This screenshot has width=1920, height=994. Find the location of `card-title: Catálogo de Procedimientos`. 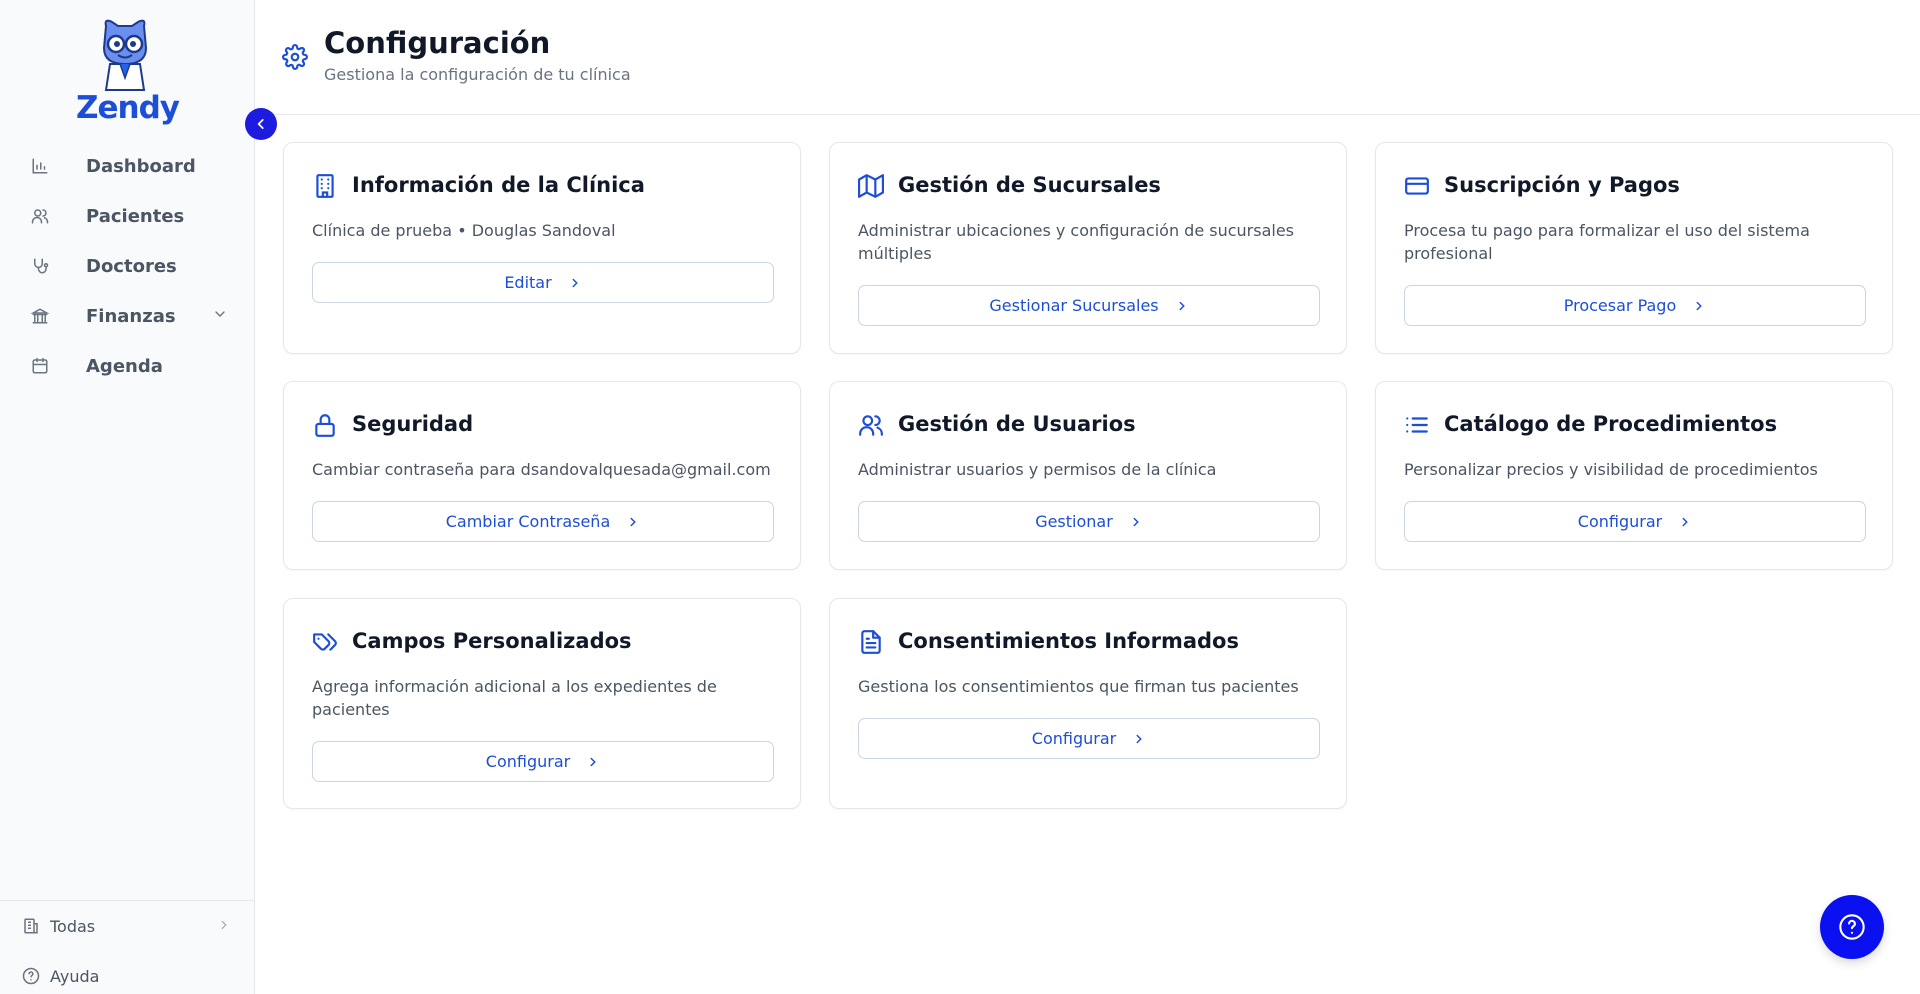

card-title: Catálogo de Procedimientos is located at coordinates (1611, 424).